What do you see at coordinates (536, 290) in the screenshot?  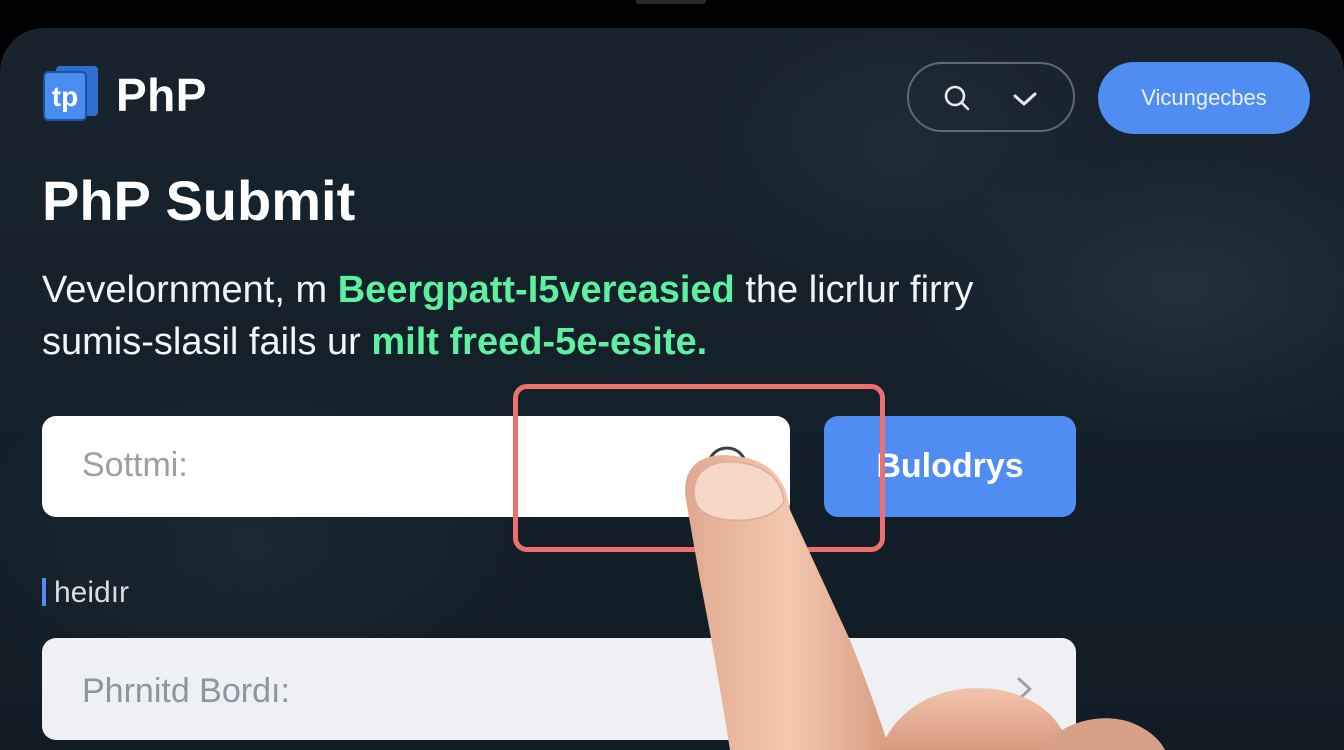 I see `description-highlight-1: Beergpatt-I5vereasied` at bounding box center [536, 290].